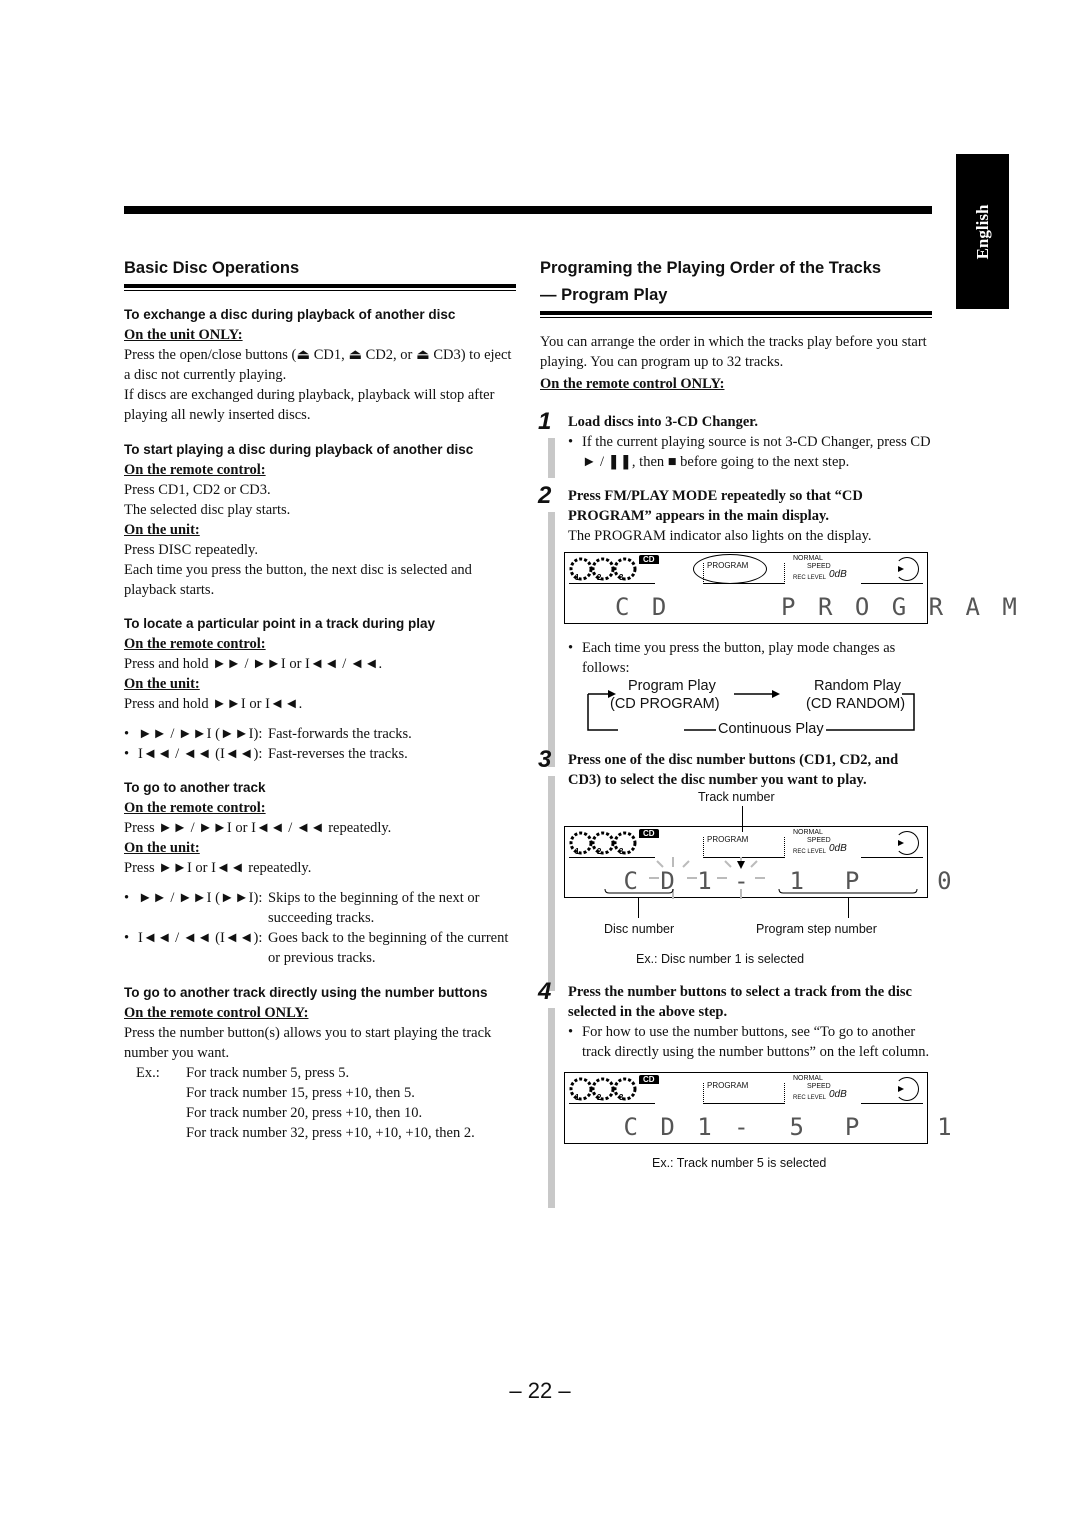  I want to click on step-number: 3, so click(545, 759).